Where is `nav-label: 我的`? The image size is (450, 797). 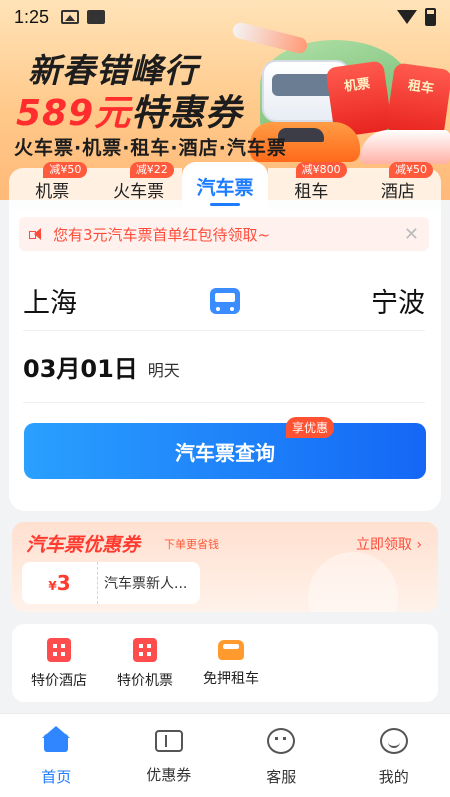
nav-label: 我的 is located at coordinates (393, 777).